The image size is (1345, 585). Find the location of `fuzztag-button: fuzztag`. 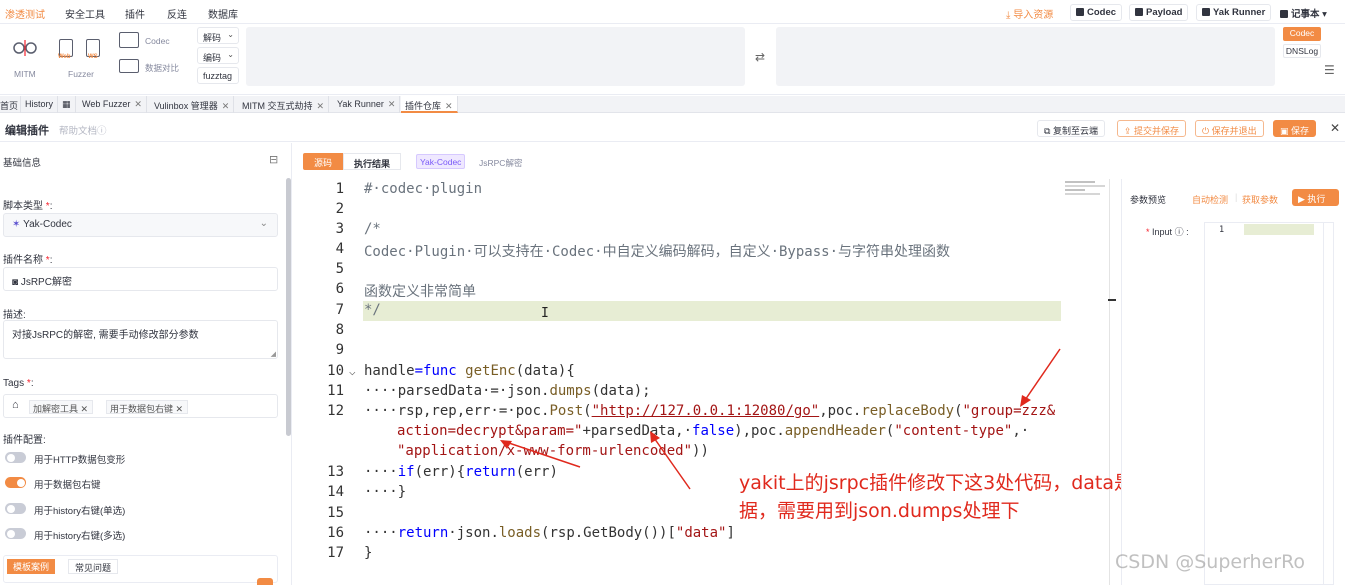

fuzztag-button: fuzztag is located at coordinates (218, 75).